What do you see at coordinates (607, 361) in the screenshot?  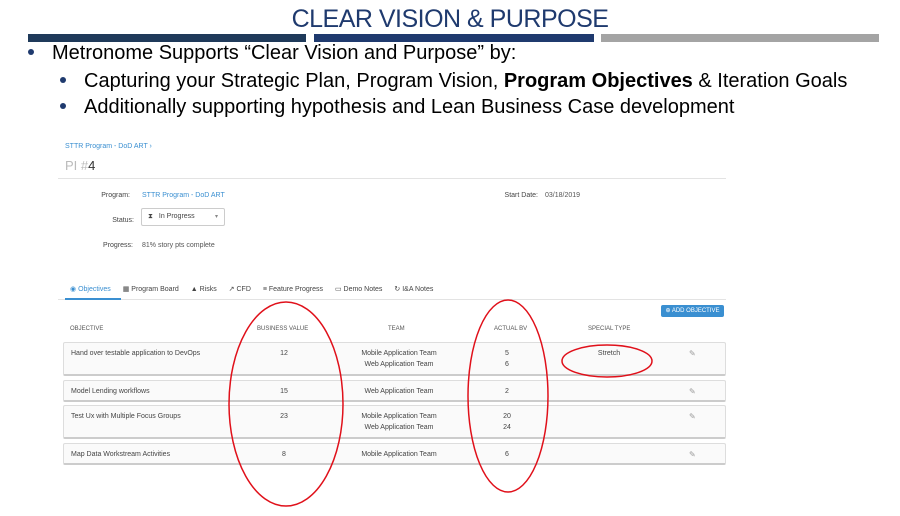 I see `special-type-oval` at bounding box center [607, 361].